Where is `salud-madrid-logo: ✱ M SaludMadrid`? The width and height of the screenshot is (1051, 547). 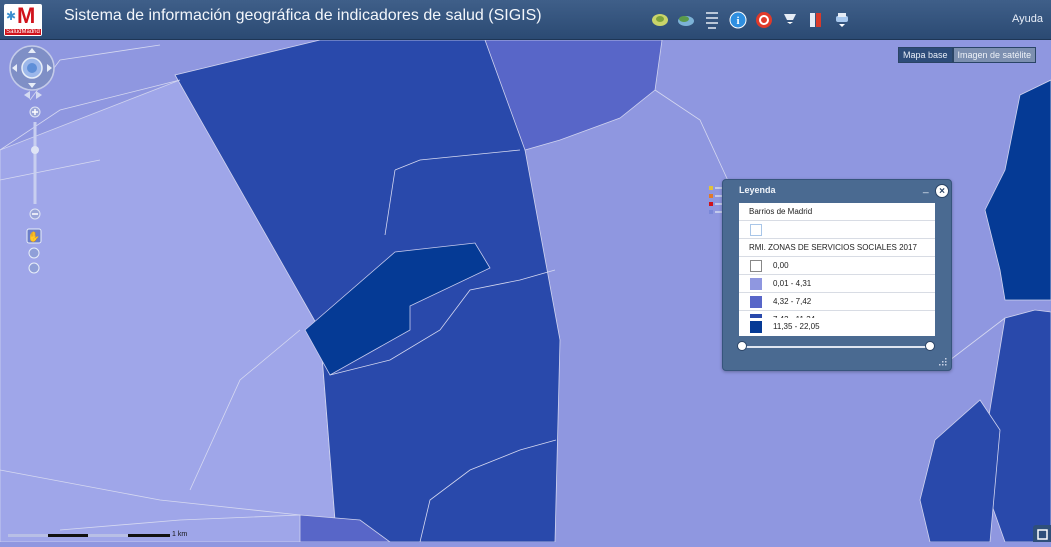
salud-madrid-logo: ✱ M SaludMadrid is located at coordinates (23, 19).